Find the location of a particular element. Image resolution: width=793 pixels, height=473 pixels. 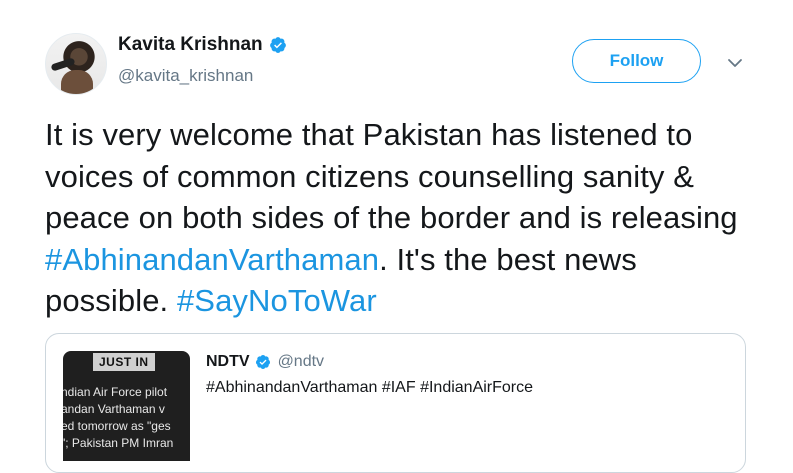

microphone-image is located at coordinates (63, 64).